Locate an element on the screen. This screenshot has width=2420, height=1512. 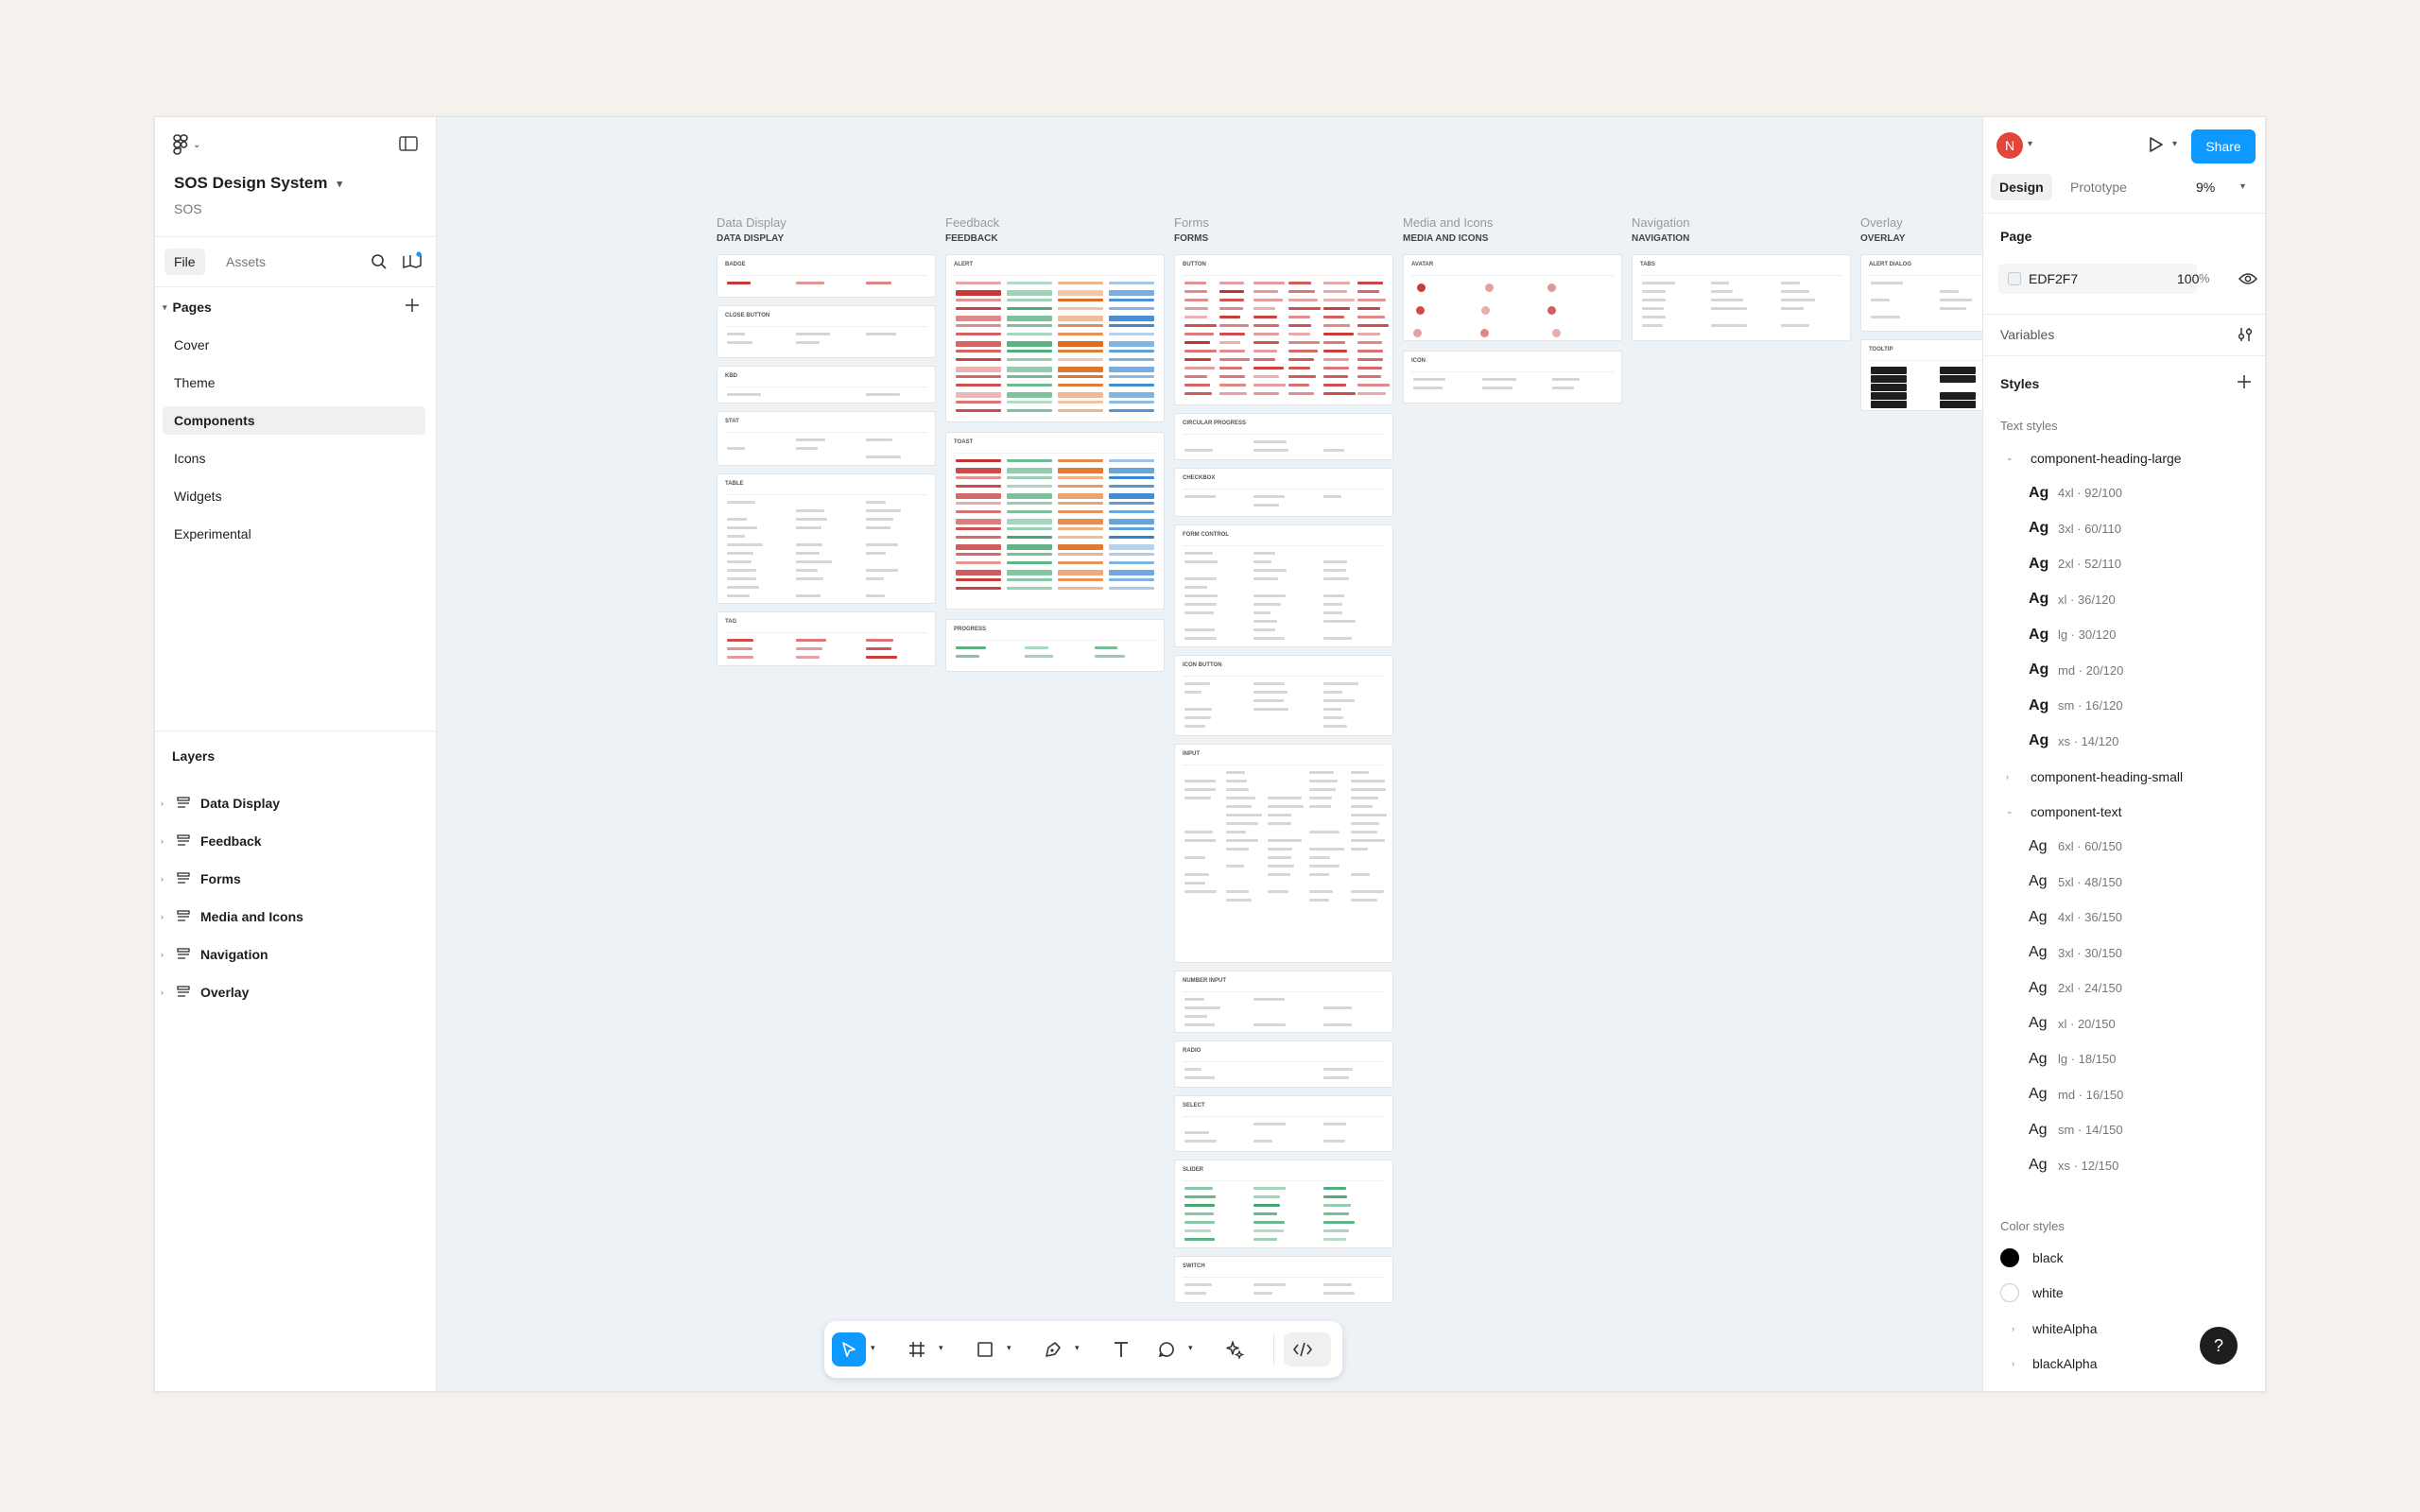
text-style-item: Ag lg · 18/150 is located at coordinates (2124, 1059).